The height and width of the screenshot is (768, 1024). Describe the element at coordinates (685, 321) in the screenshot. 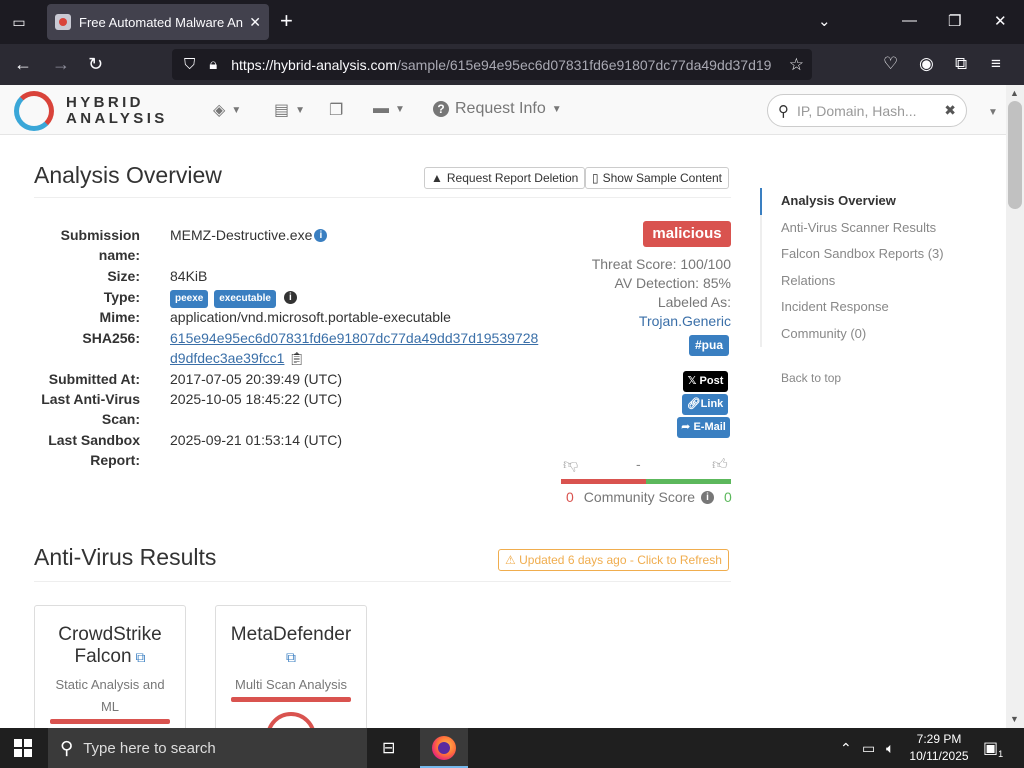

I see `label-value-link: Trojan.Generic` at that location.